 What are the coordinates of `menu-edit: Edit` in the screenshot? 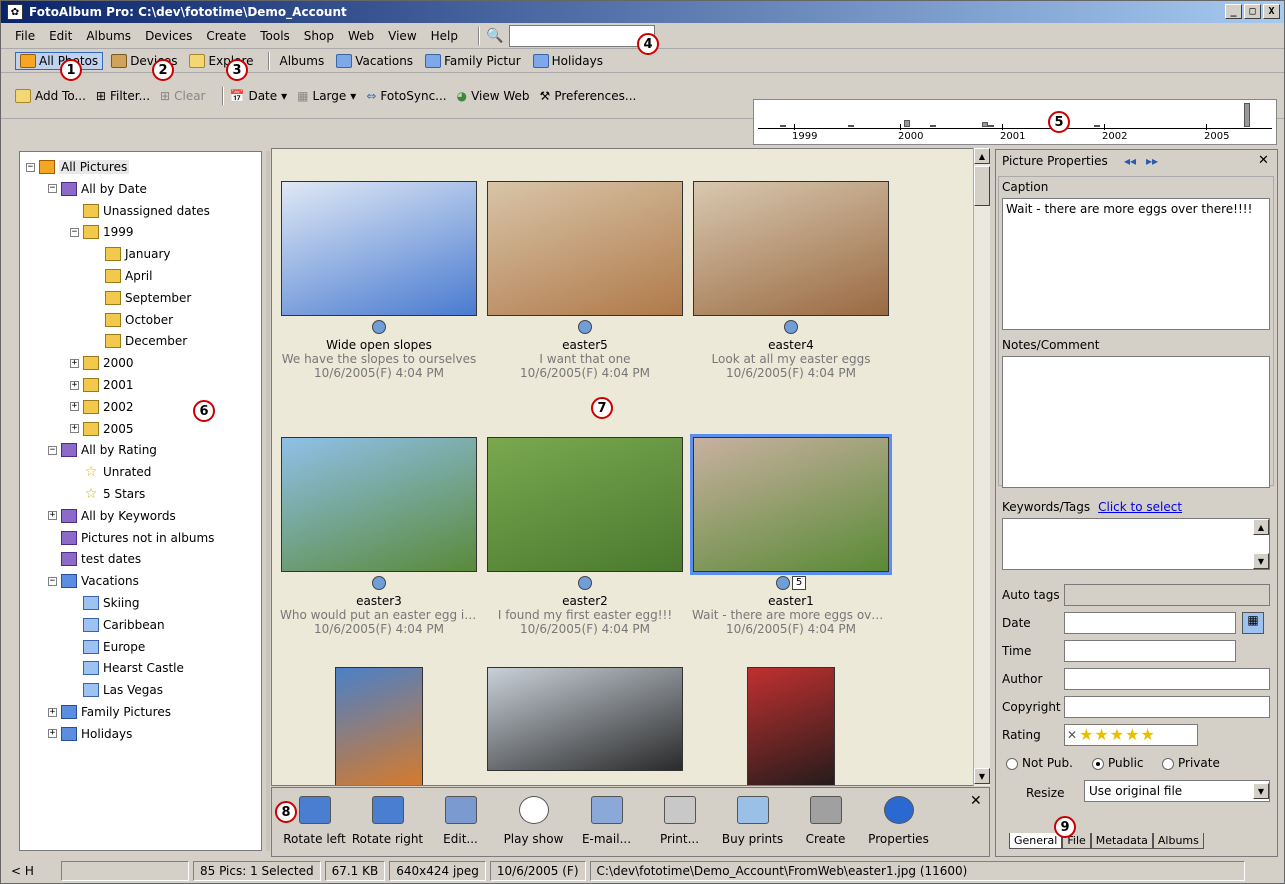 It's located at (60, 36).